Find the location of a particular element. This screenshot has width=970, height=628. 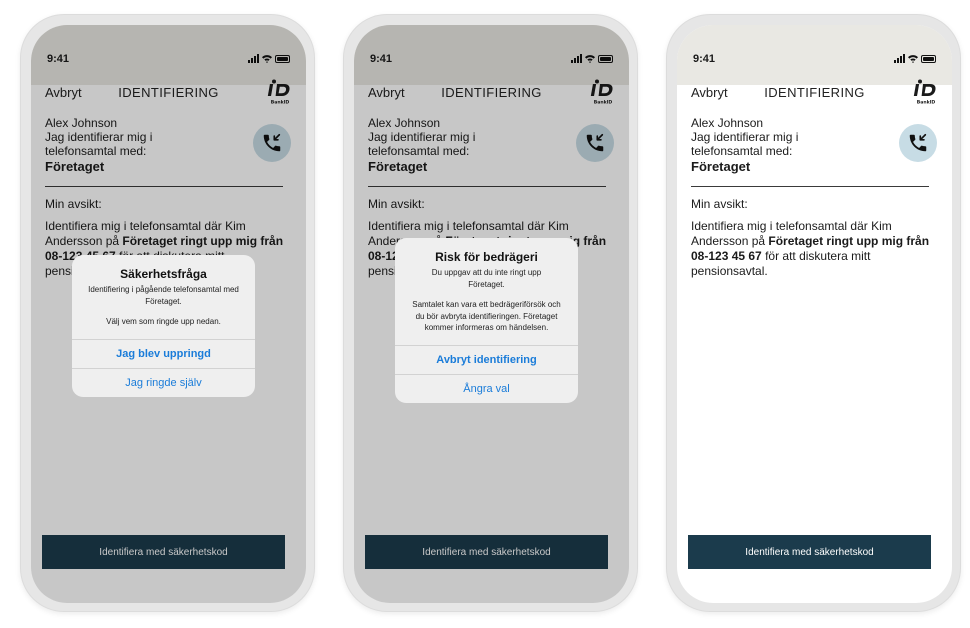

i-was-called-button: Jag blev uppringd is located at coordinates (163, 353).